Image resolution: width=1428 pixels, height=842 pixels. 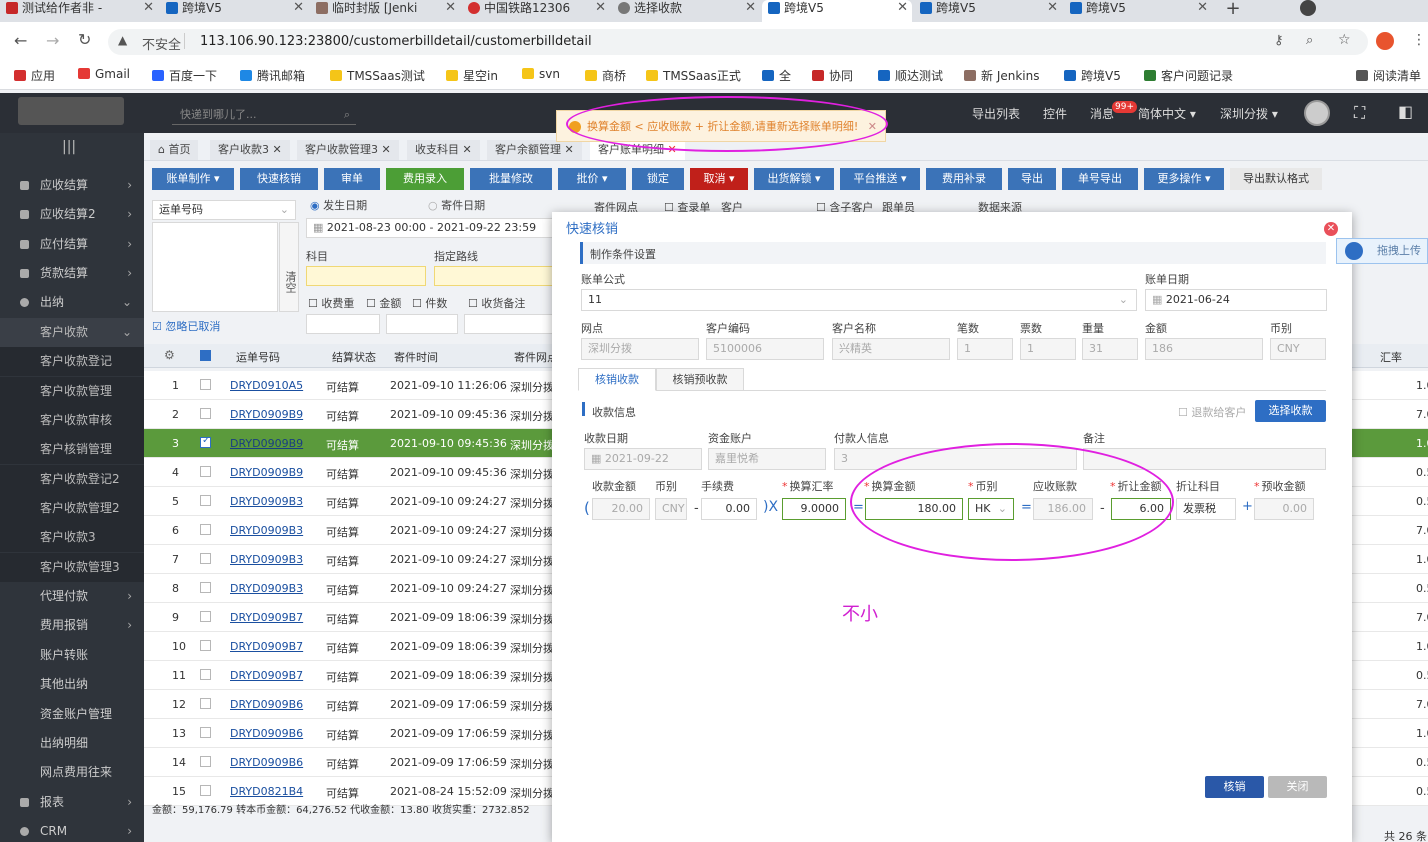 I want to click on waybill-link: DRYD0821B4, so click(x=266, y=791).